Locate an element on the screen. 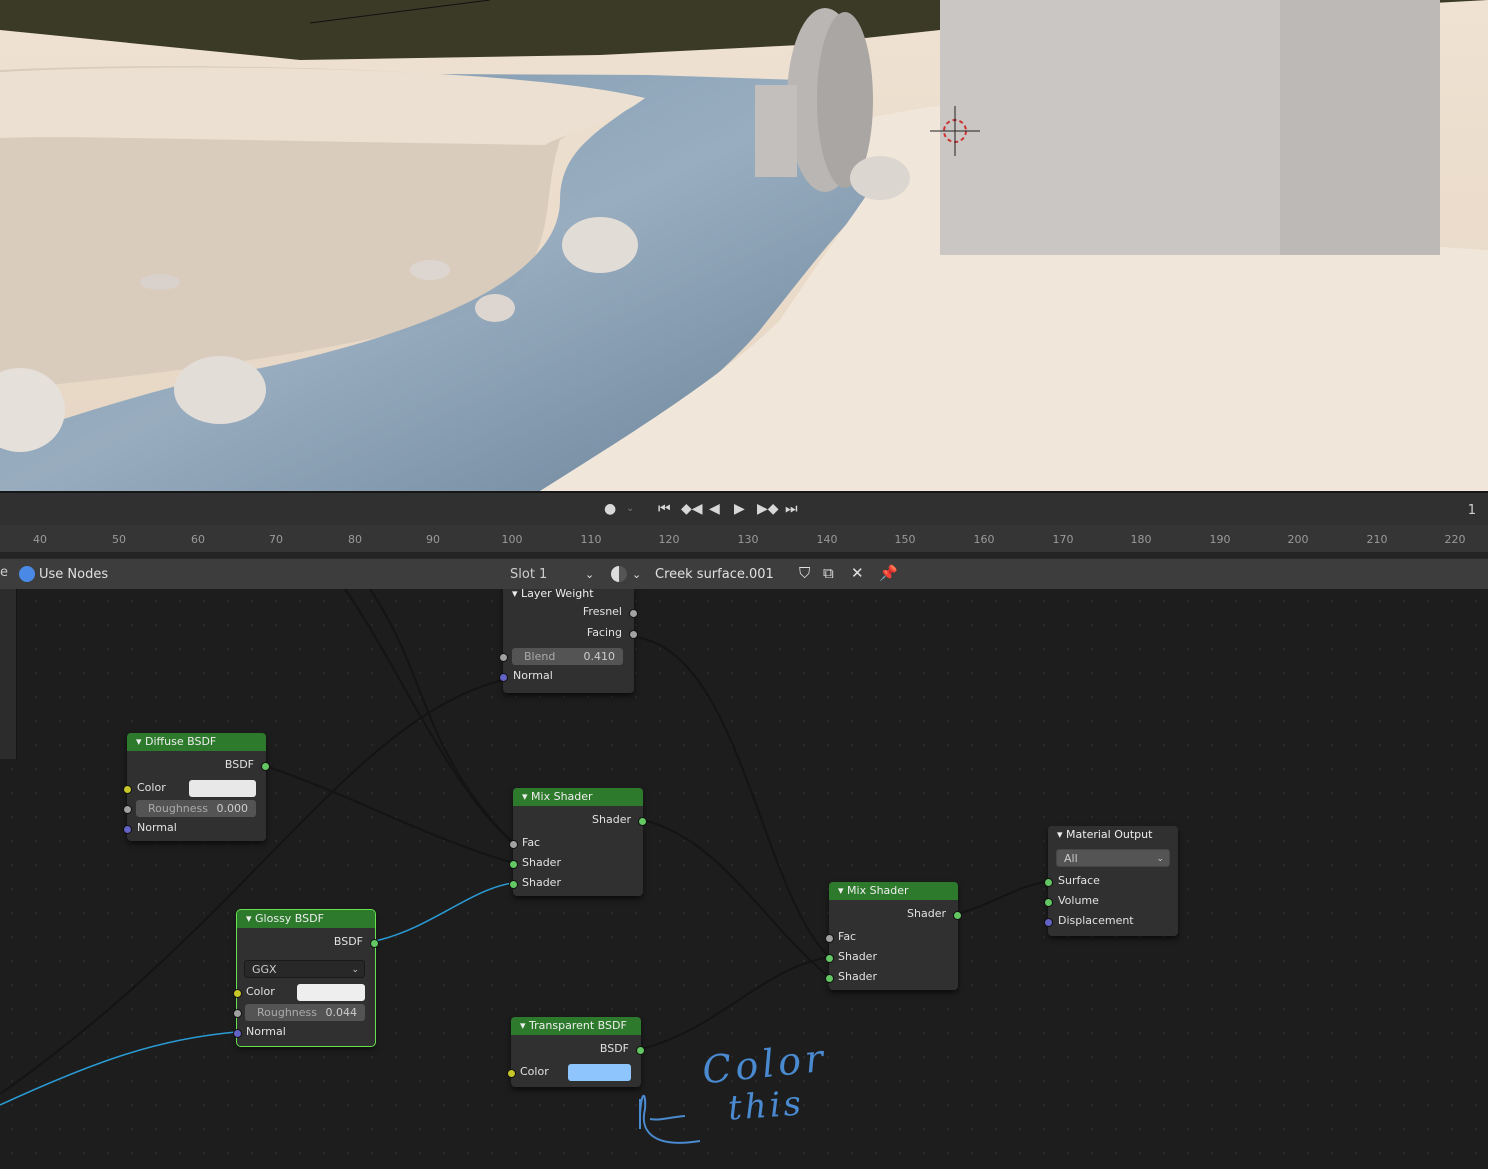 The width and height of the screenshot is (1488, 1169). node-header: ▾ Diffuse BSDF is located at coordinates (196, 742).